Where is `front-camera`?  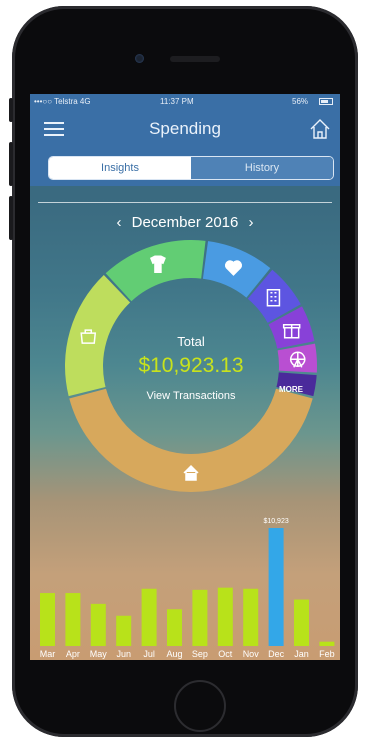
front-camera is located at coordinates (139, 58).